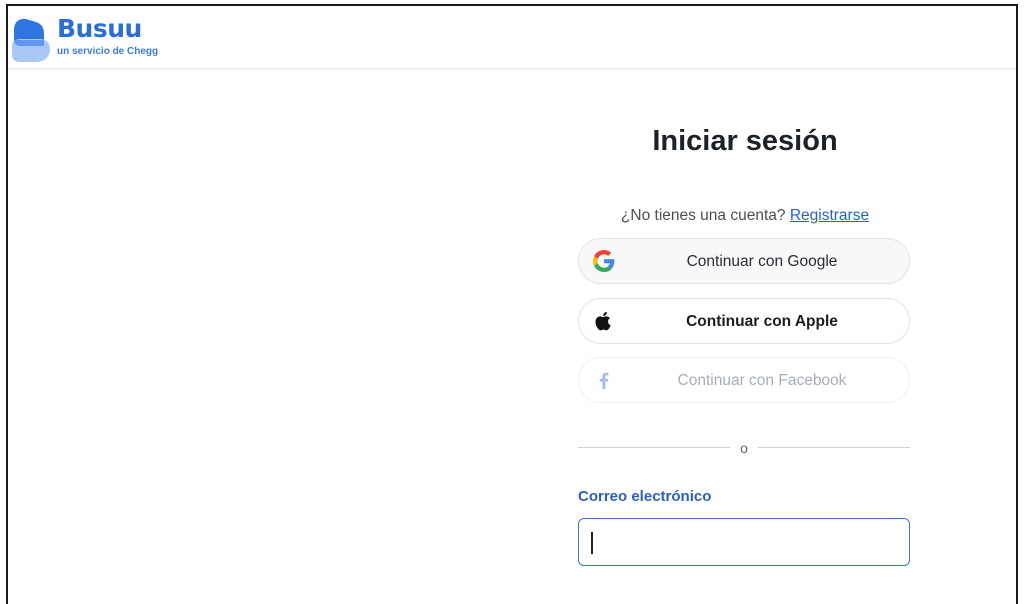 The width and height of the screenshot is (1024, 604). I want to click on apple-icon, so click(603, 321).